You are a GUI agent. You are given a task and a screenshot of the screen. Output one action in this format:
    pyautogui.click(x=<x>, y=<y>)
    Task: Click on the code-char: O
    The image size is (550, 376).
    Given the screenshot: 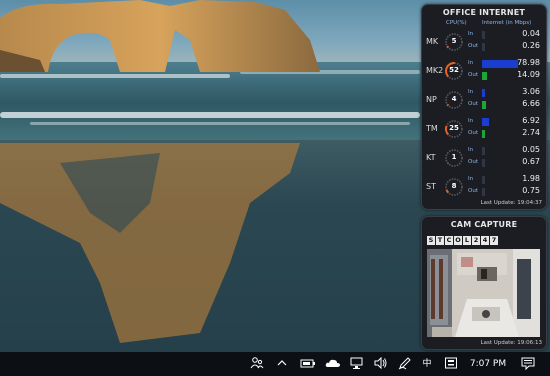 What is the action you would take?
    pyautogui.click(x=458, y=240)
    